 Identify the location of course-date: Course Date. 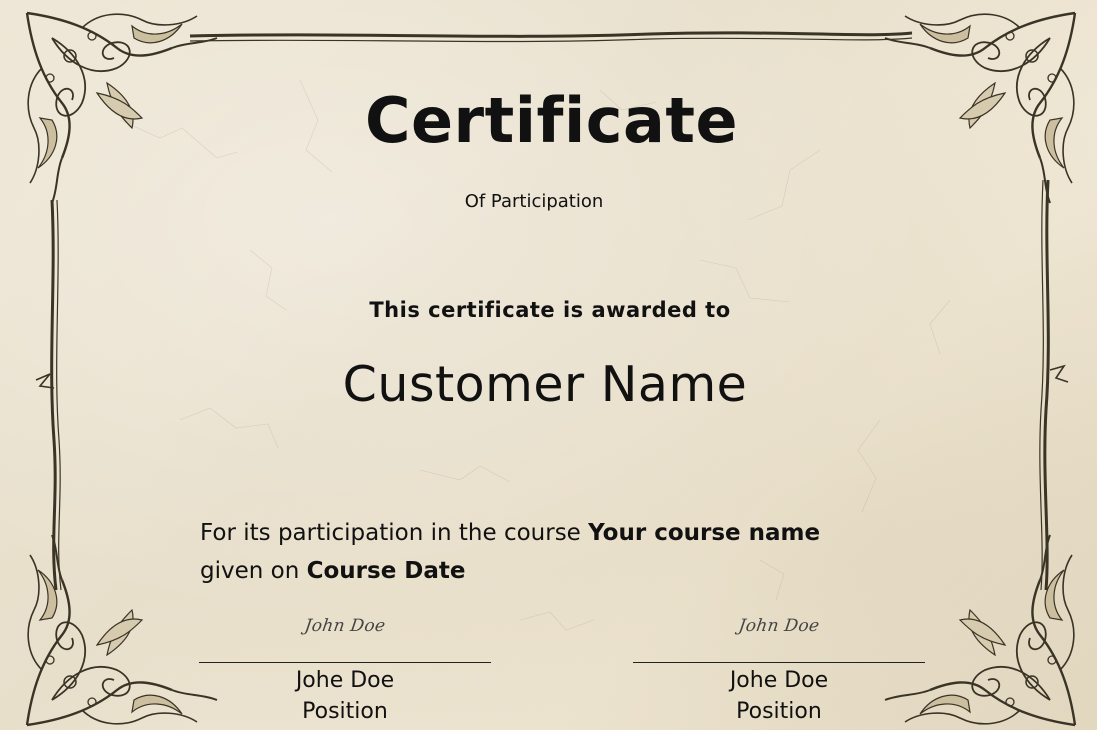
(386, 571).